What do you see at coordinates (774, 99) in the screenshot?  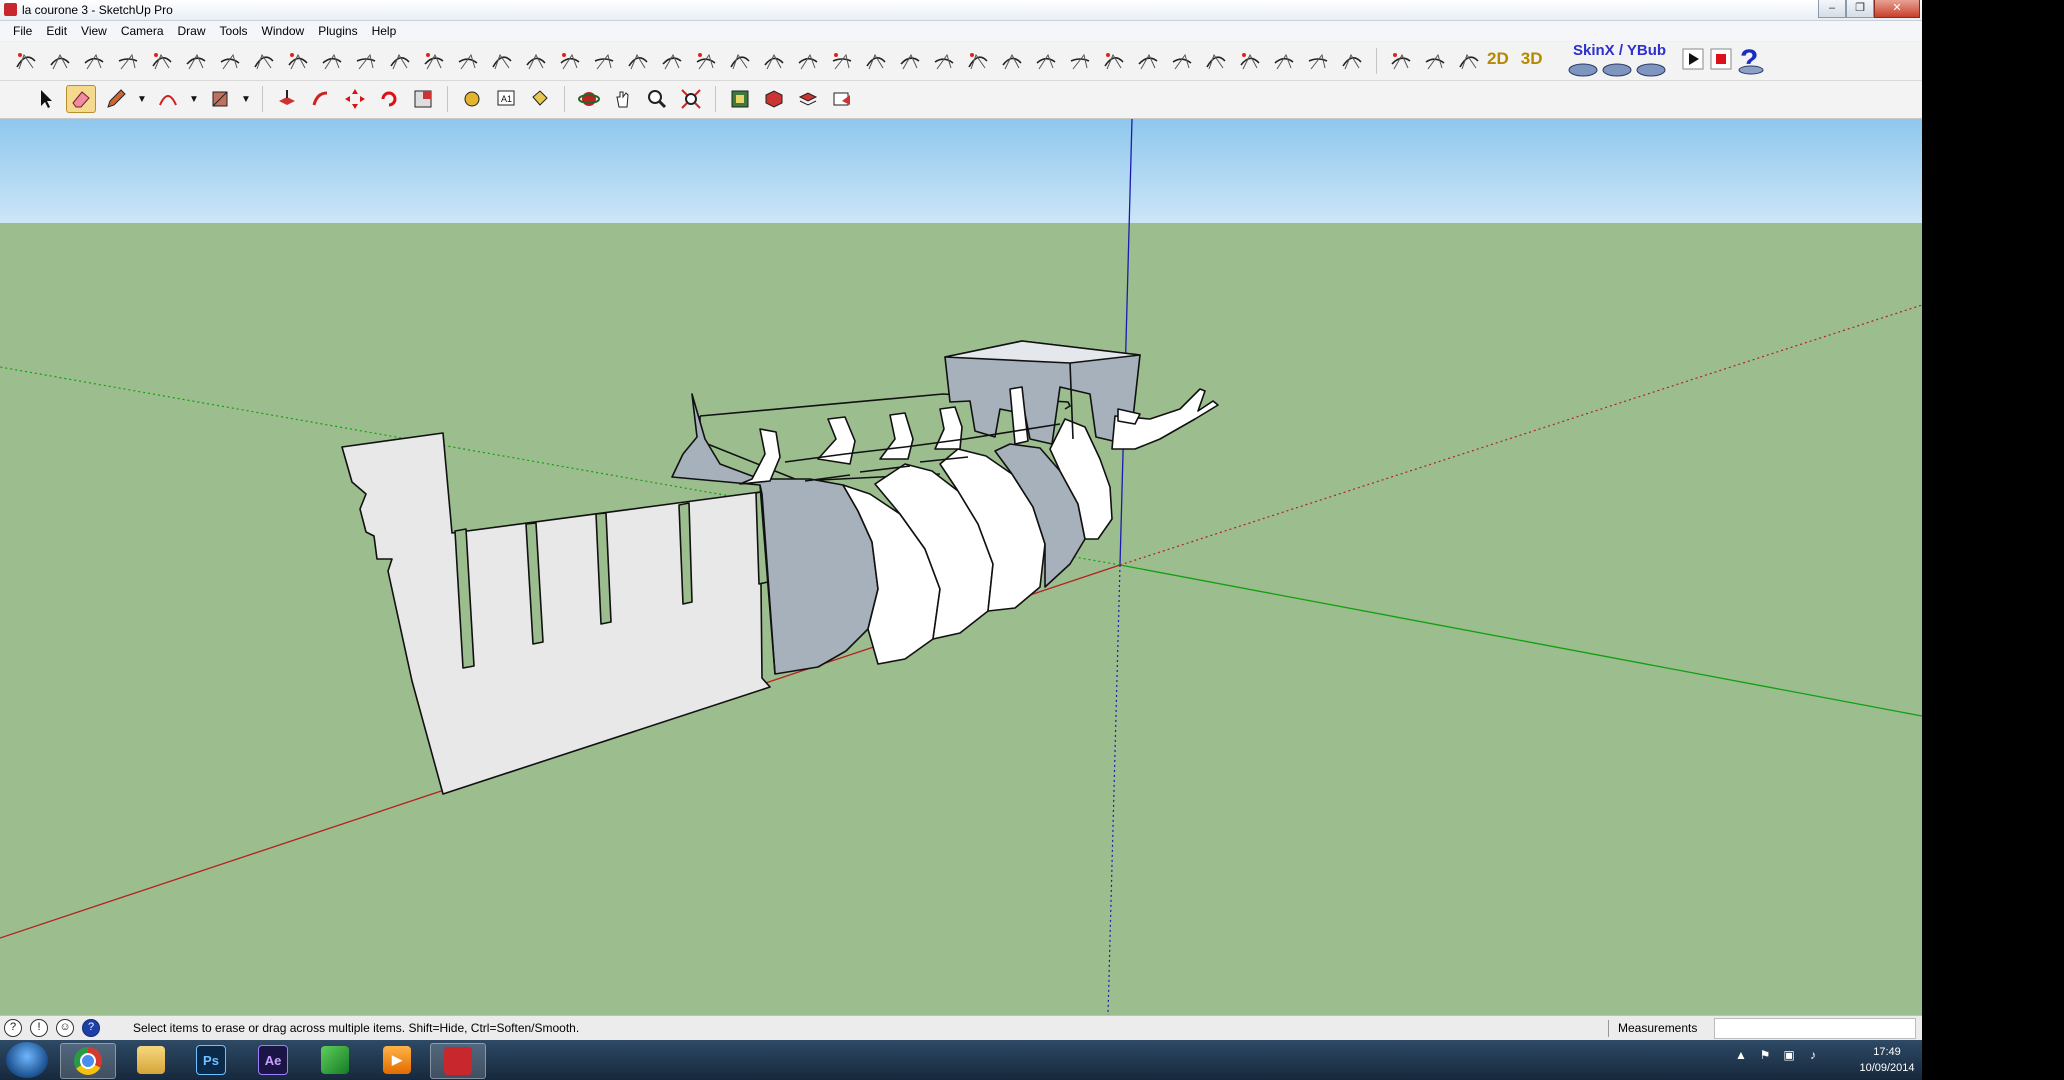 I see `3d-warehouse-icon` at bounding box center [774, 99].